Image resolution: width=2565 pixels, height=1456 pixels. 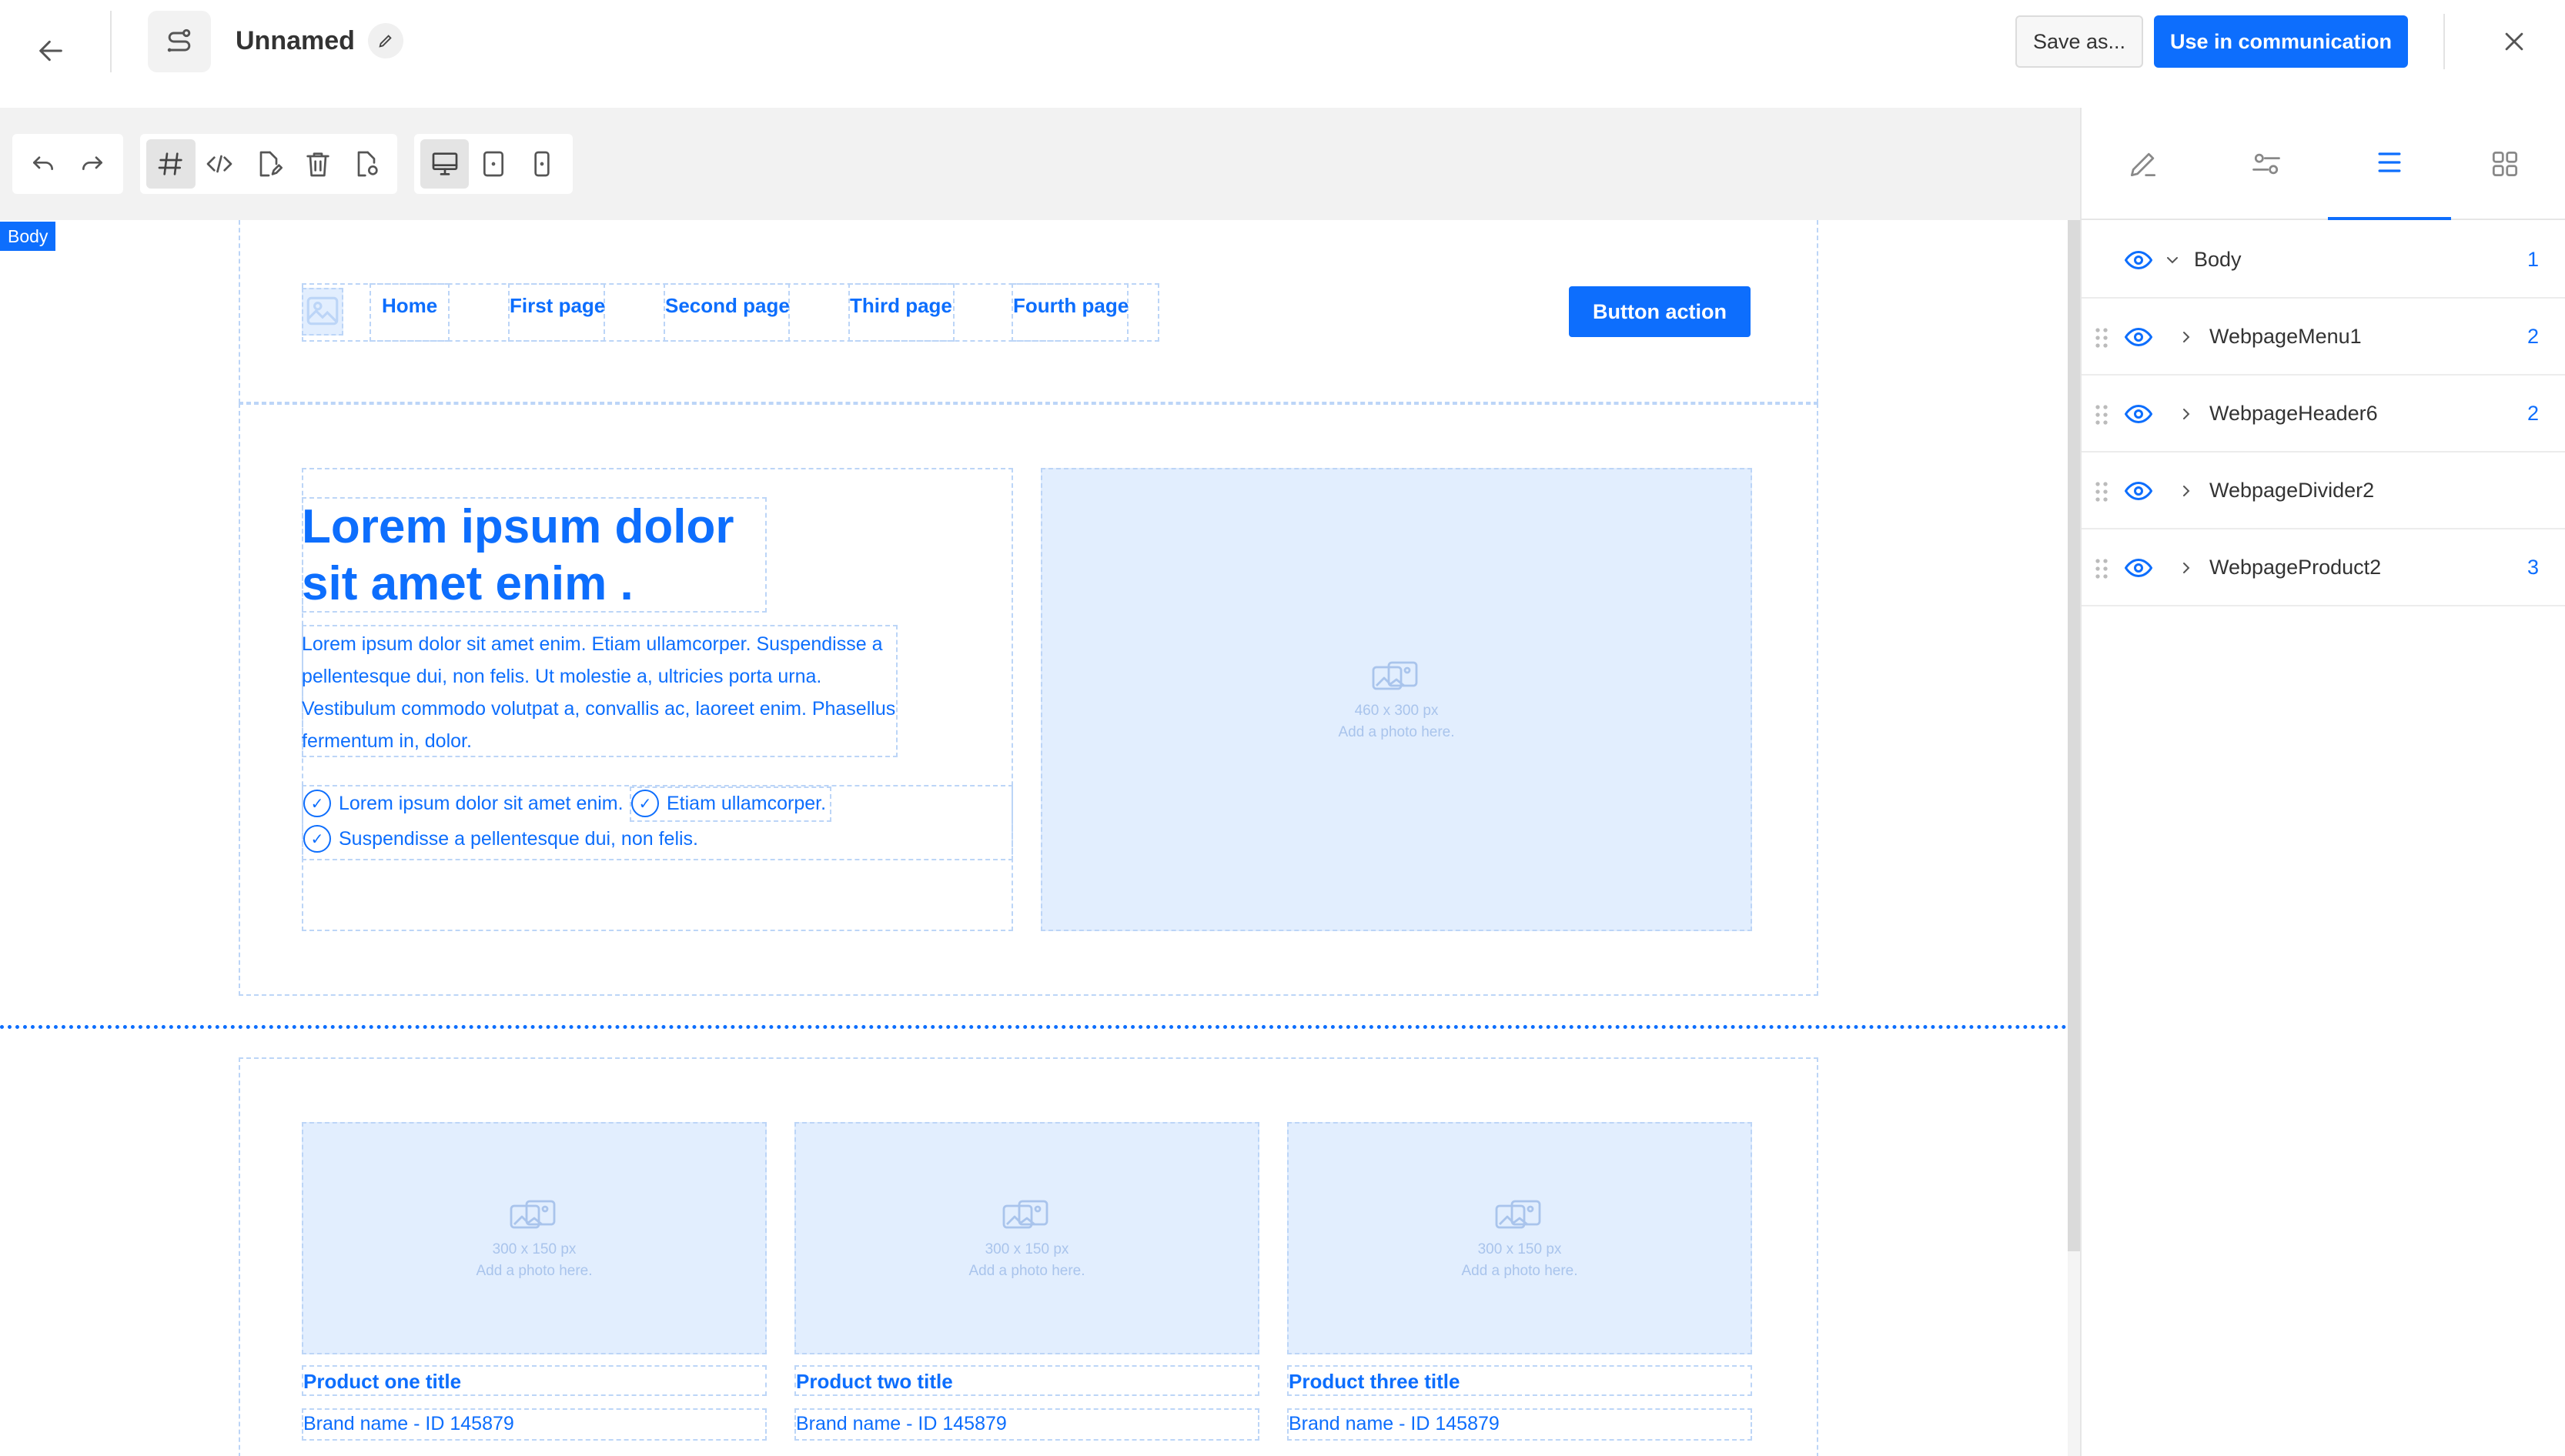 What do you see at coordinates (271, 164) in the screenshot?
I see `file-edit-icon` at bounding box center [271, 164].